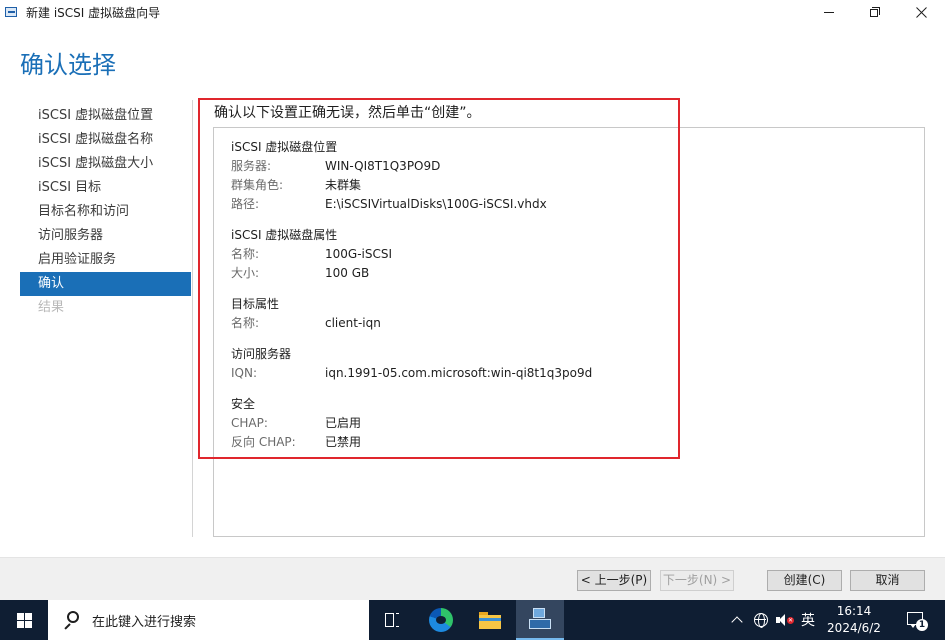 The image size is (945, 640). What do you see at coordinates (383, 166) in the screenshot?
I see `row-value: WIN-QI8T1Q3PO9D` at bounding box center [383, 166].